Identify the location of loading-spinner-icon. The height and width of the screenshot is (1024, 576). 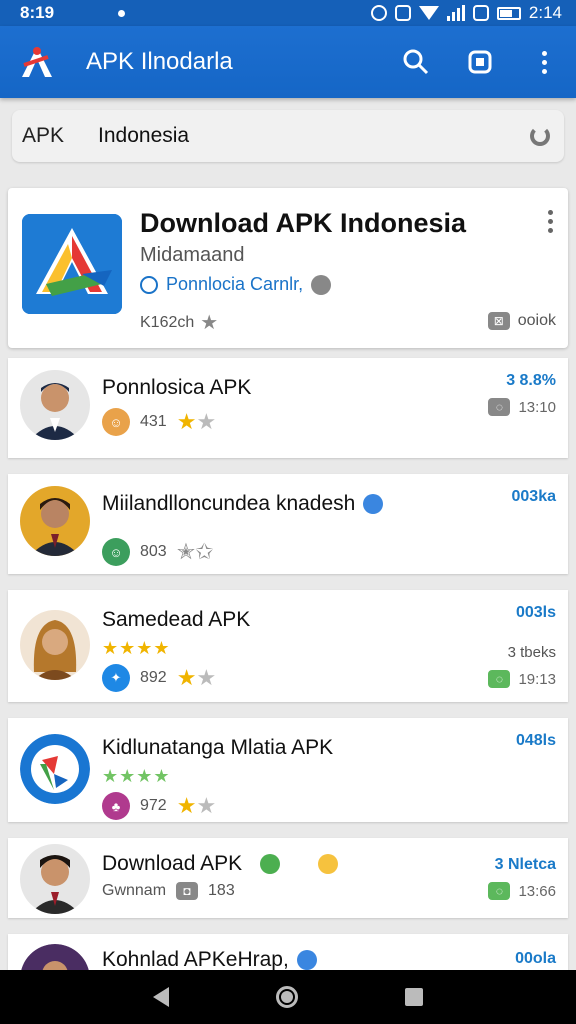
(540, 136).